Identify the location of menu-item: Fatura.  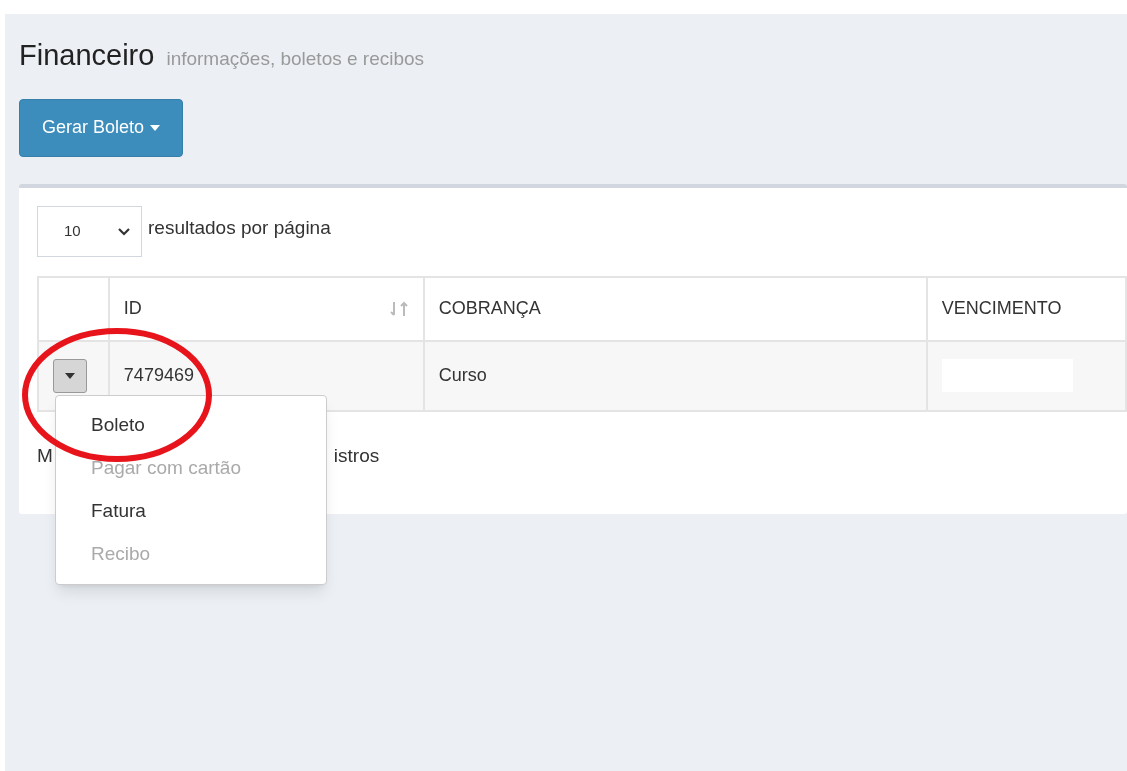
(191, 511).